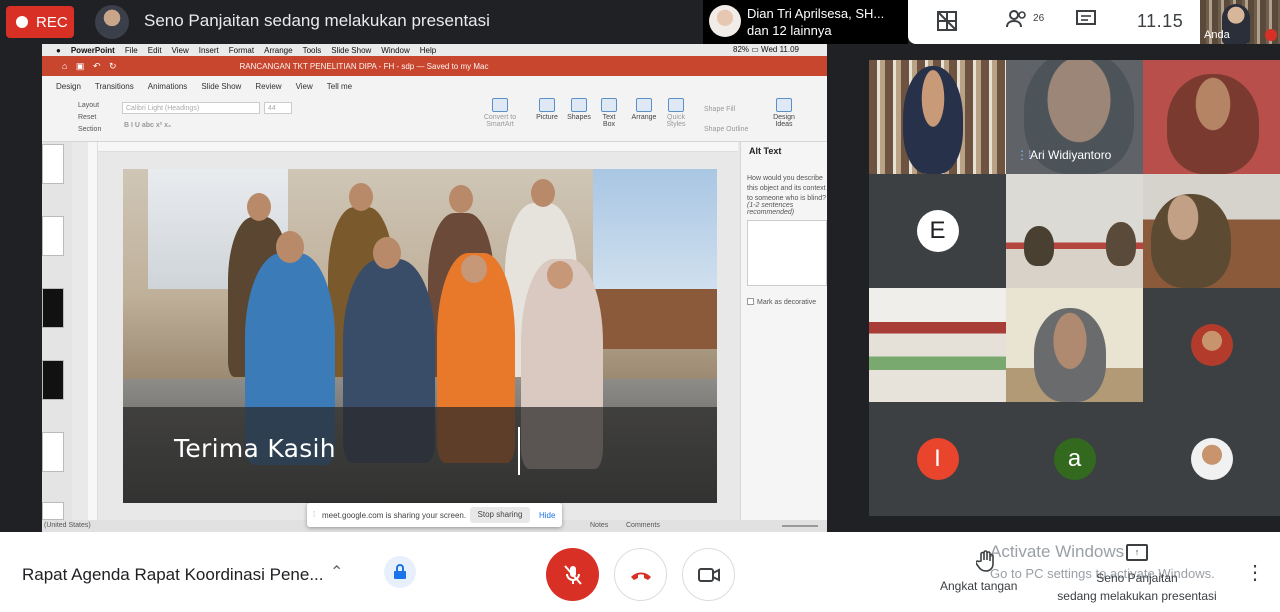 The width and height of the screenshot is (1280, 612). I want to click on mac-menu-format: Format, so click(241, 50).